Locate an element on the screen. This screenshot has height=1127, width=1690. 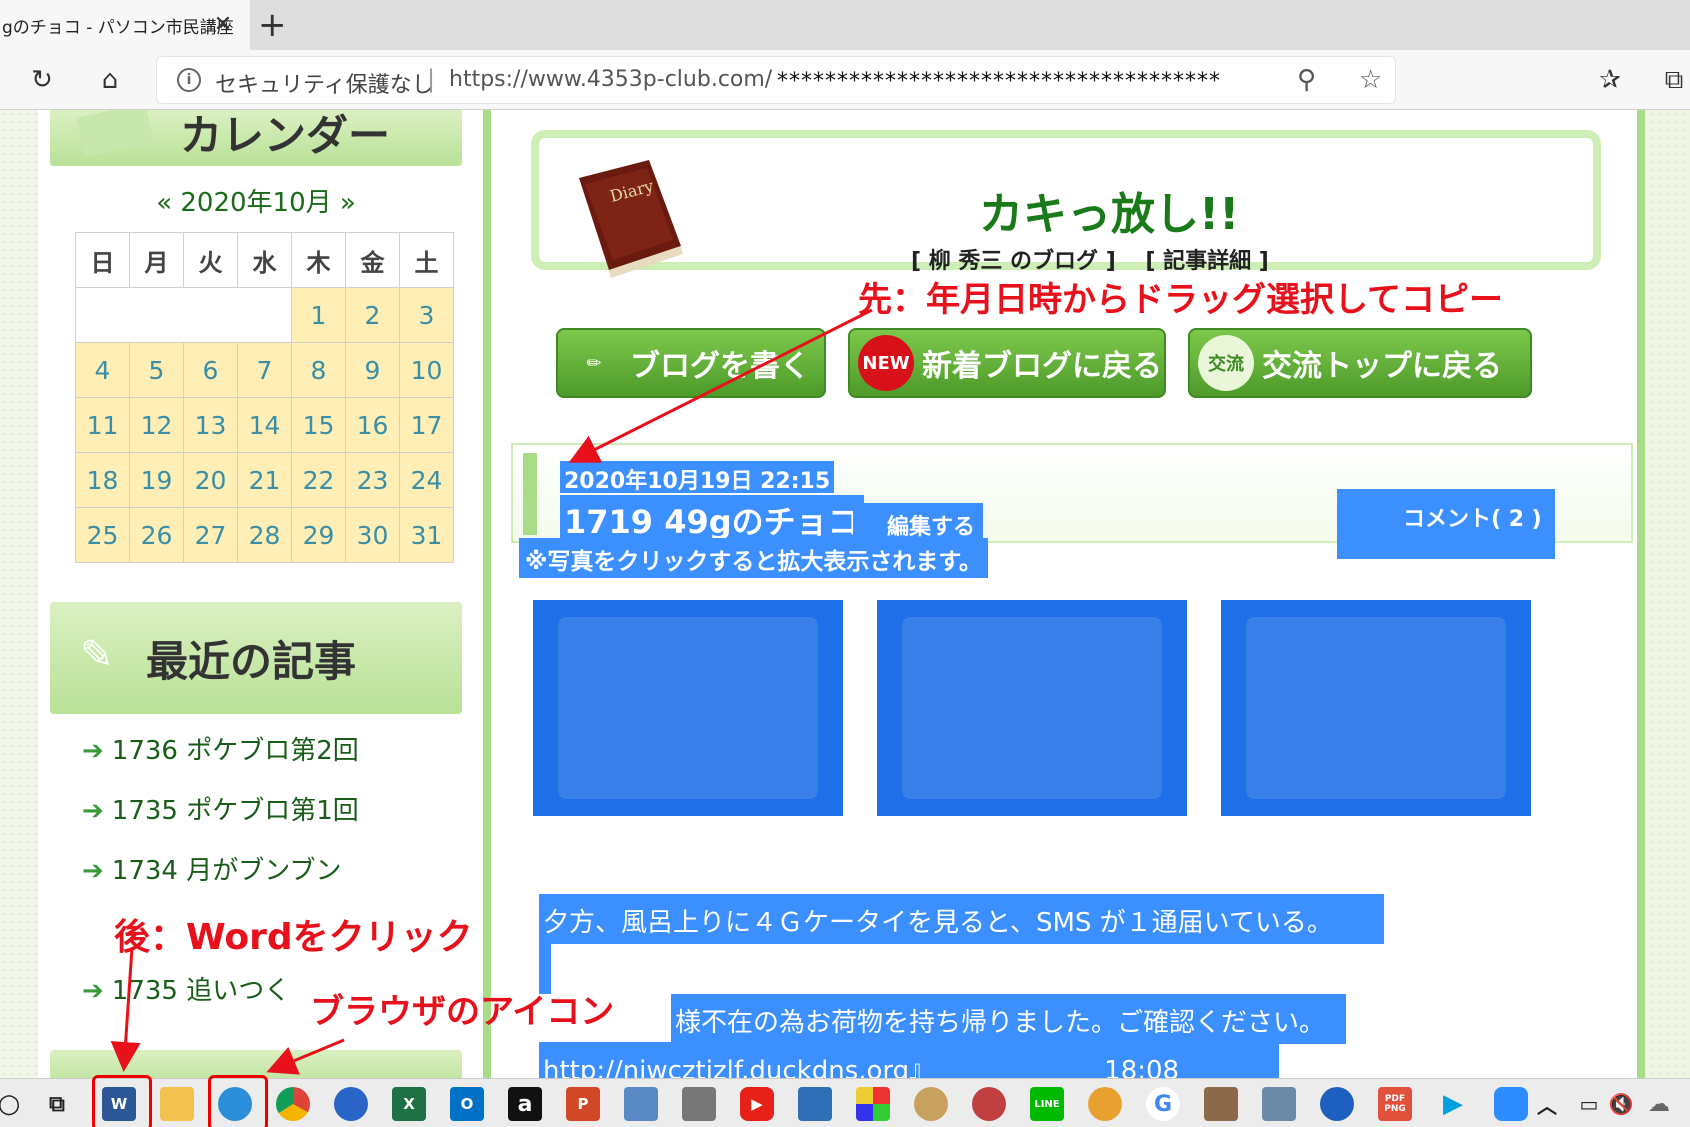
onedrive-icon is located at coordinates (1337, 1104).